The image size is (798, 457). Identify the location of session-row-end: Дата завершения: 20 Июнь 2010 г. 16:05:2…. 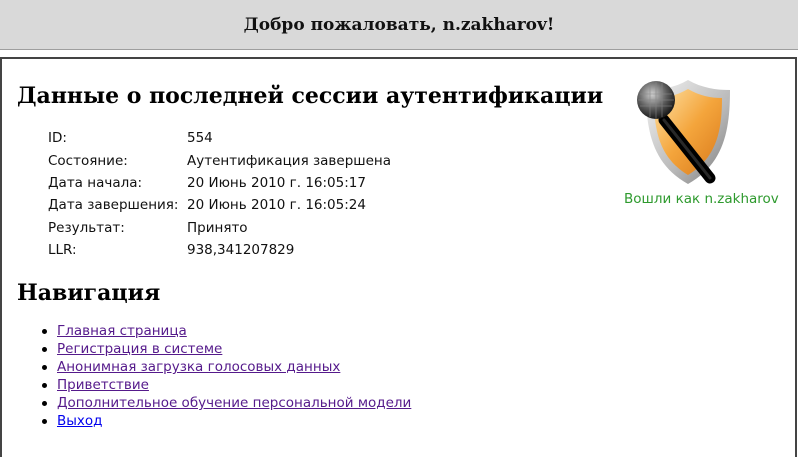
(218, 205).